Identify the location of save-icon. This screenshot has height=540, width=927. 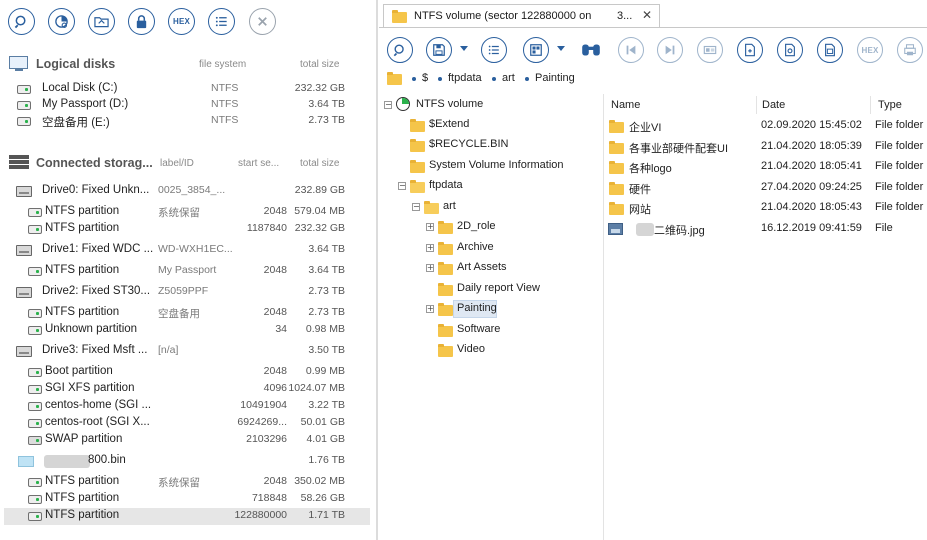
(439, 50).